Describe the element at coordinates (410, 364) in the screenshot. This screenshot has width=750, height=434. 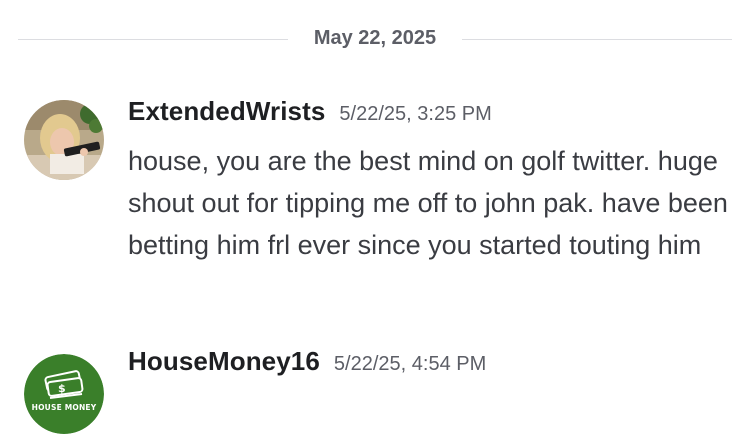
I see `timestamp: 5/22/25, 4:54 PM` at that location.